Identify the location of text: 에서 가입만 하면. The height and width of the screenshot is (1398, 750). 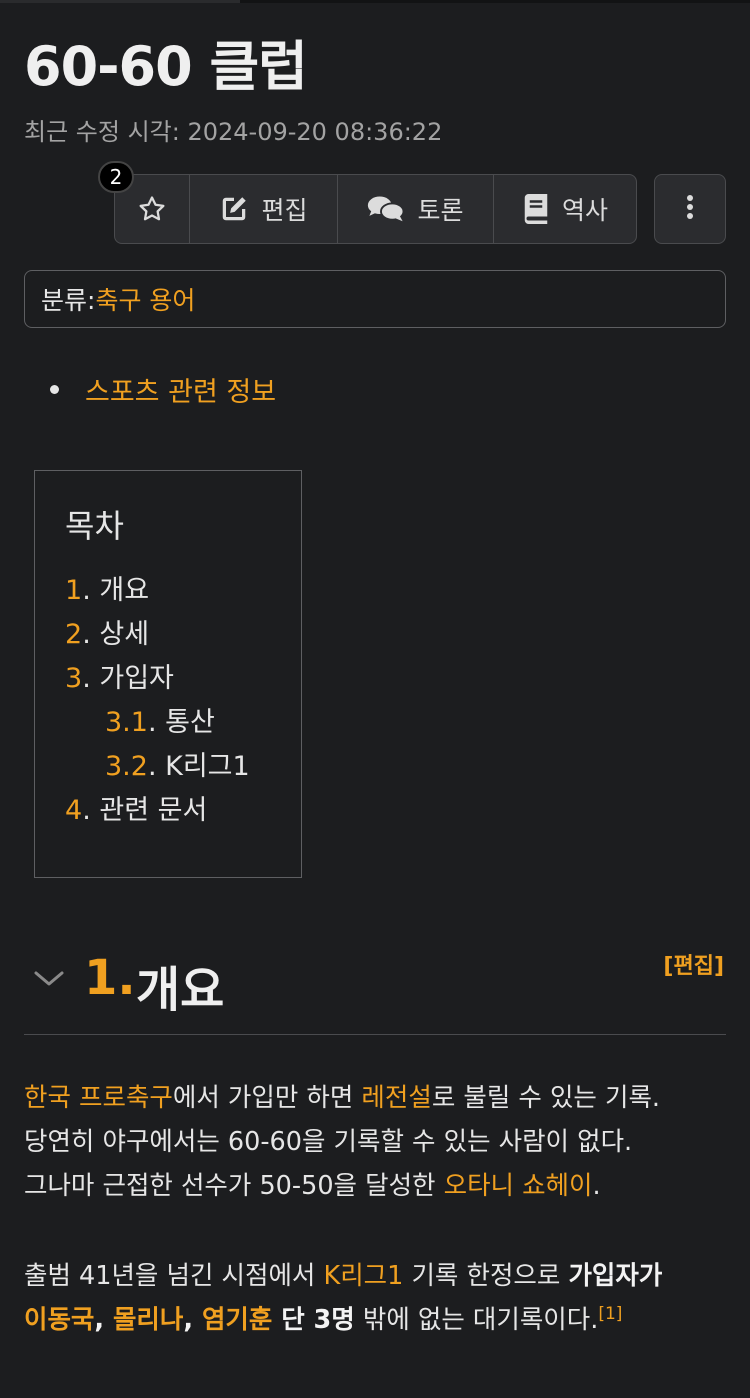
(267, 1098).